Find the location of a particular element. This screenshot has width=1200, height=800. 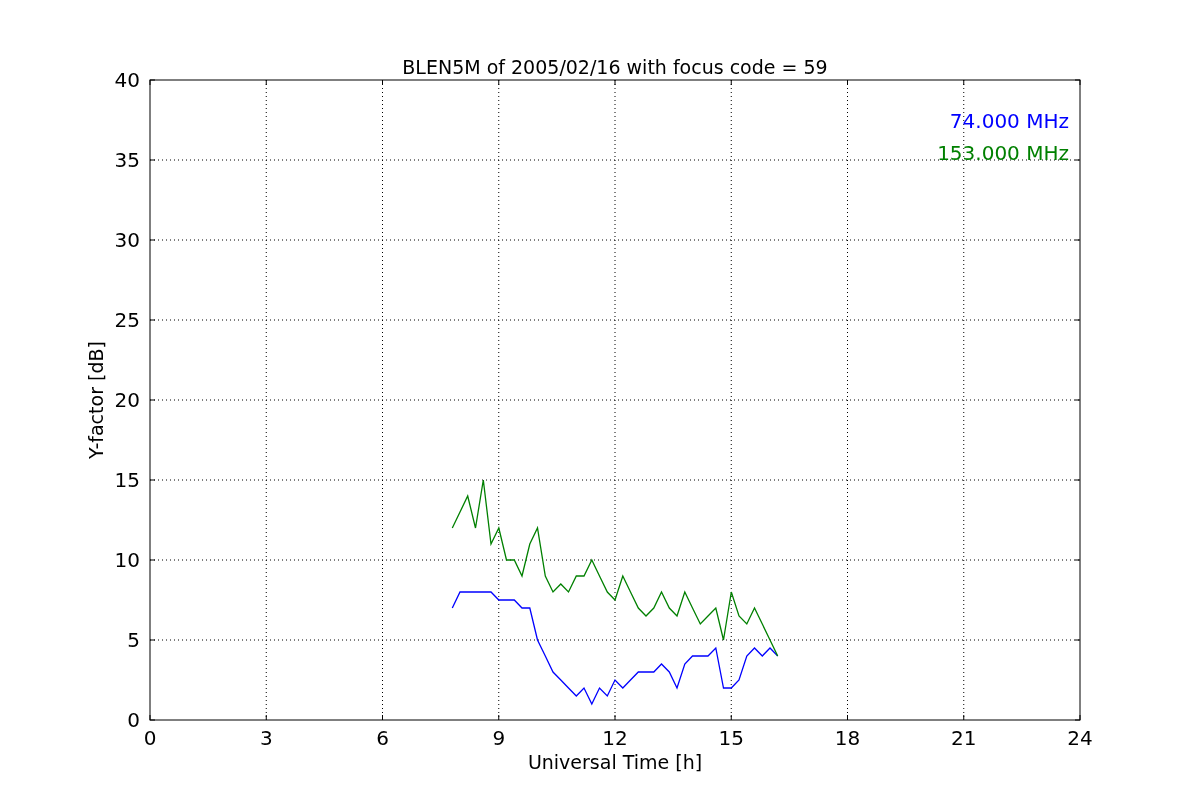

tick-label: 35 is located at coordinates (127, 160).